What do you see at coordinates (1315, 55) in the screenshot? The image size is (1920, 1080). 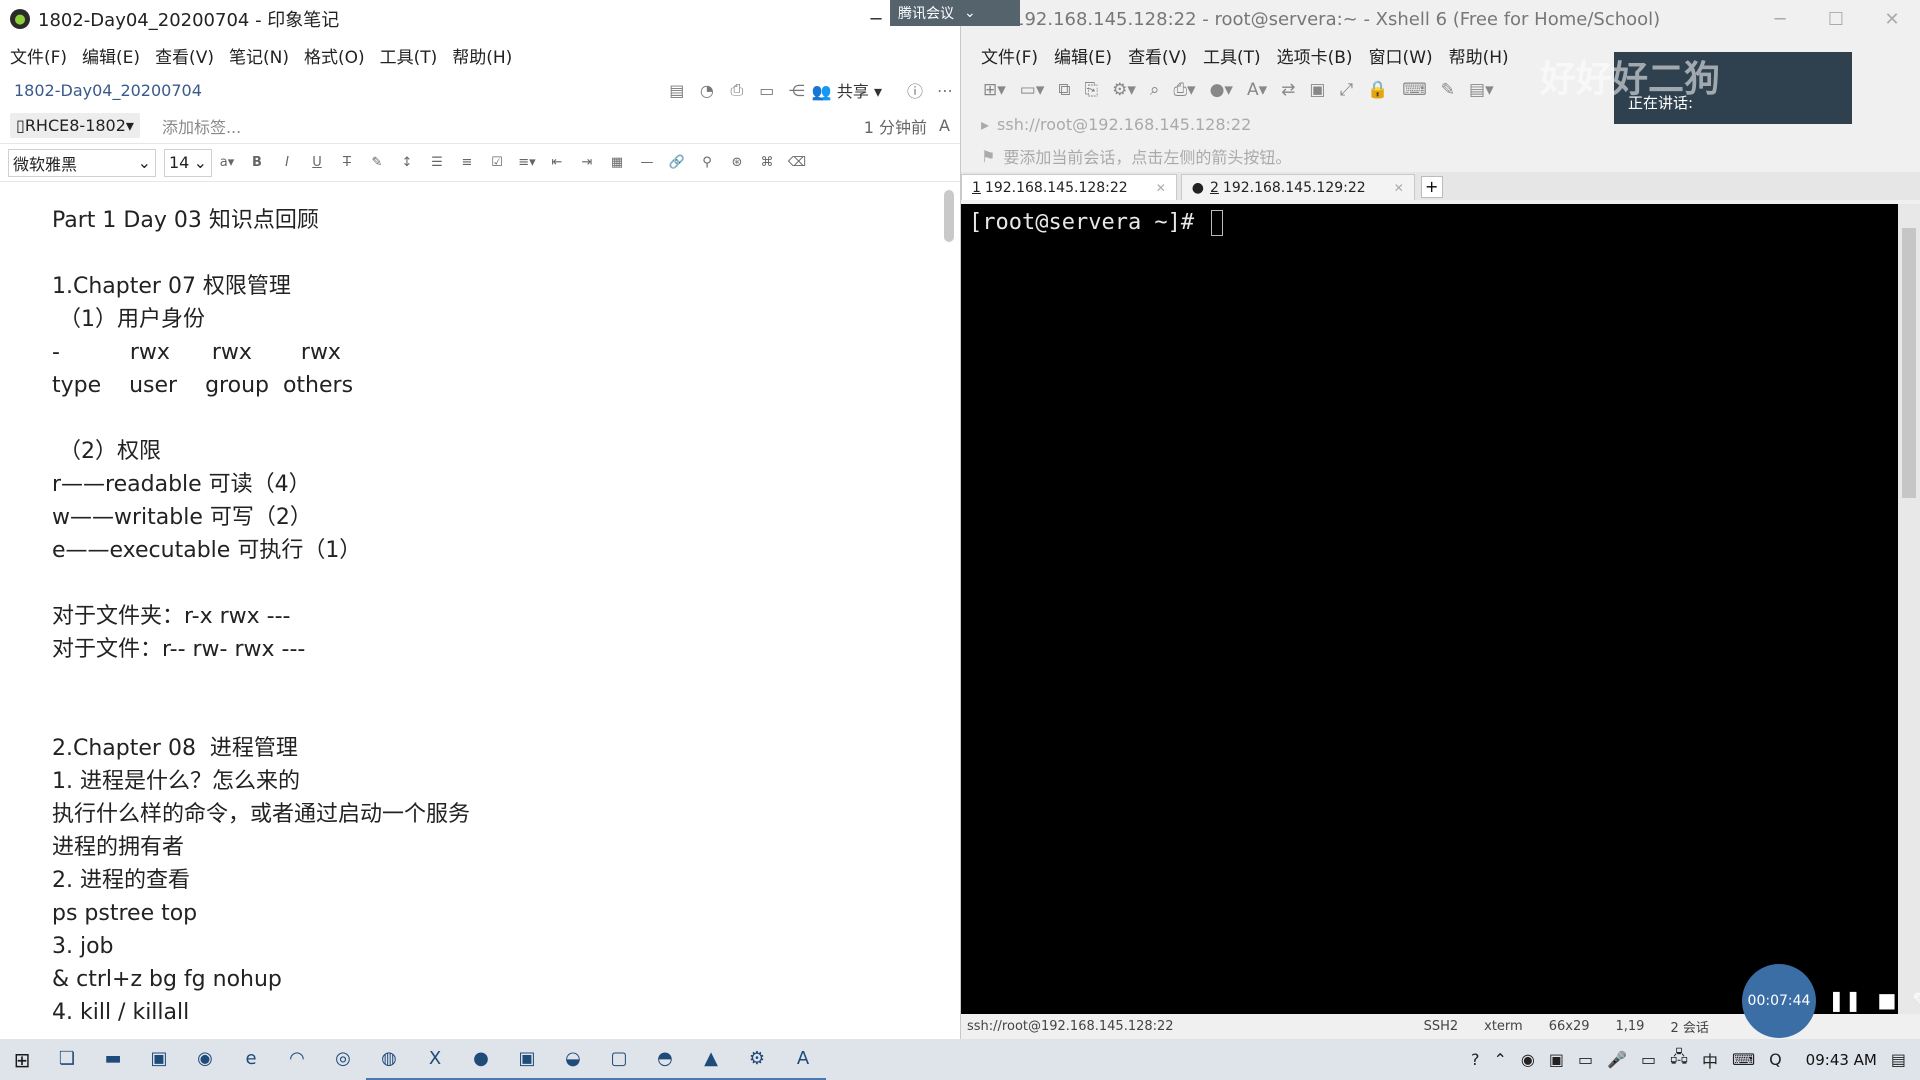 I see `menu-tabs: 选项卡(B)` at bounding box center [1315, 55].